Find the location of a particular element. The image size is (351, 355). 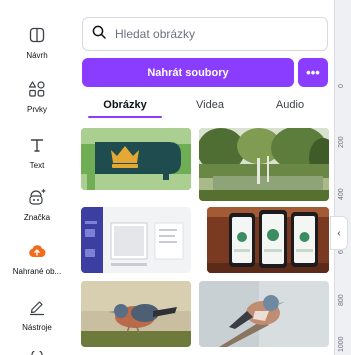

ruler-tick: 0 is located at coordinates (341, 86).